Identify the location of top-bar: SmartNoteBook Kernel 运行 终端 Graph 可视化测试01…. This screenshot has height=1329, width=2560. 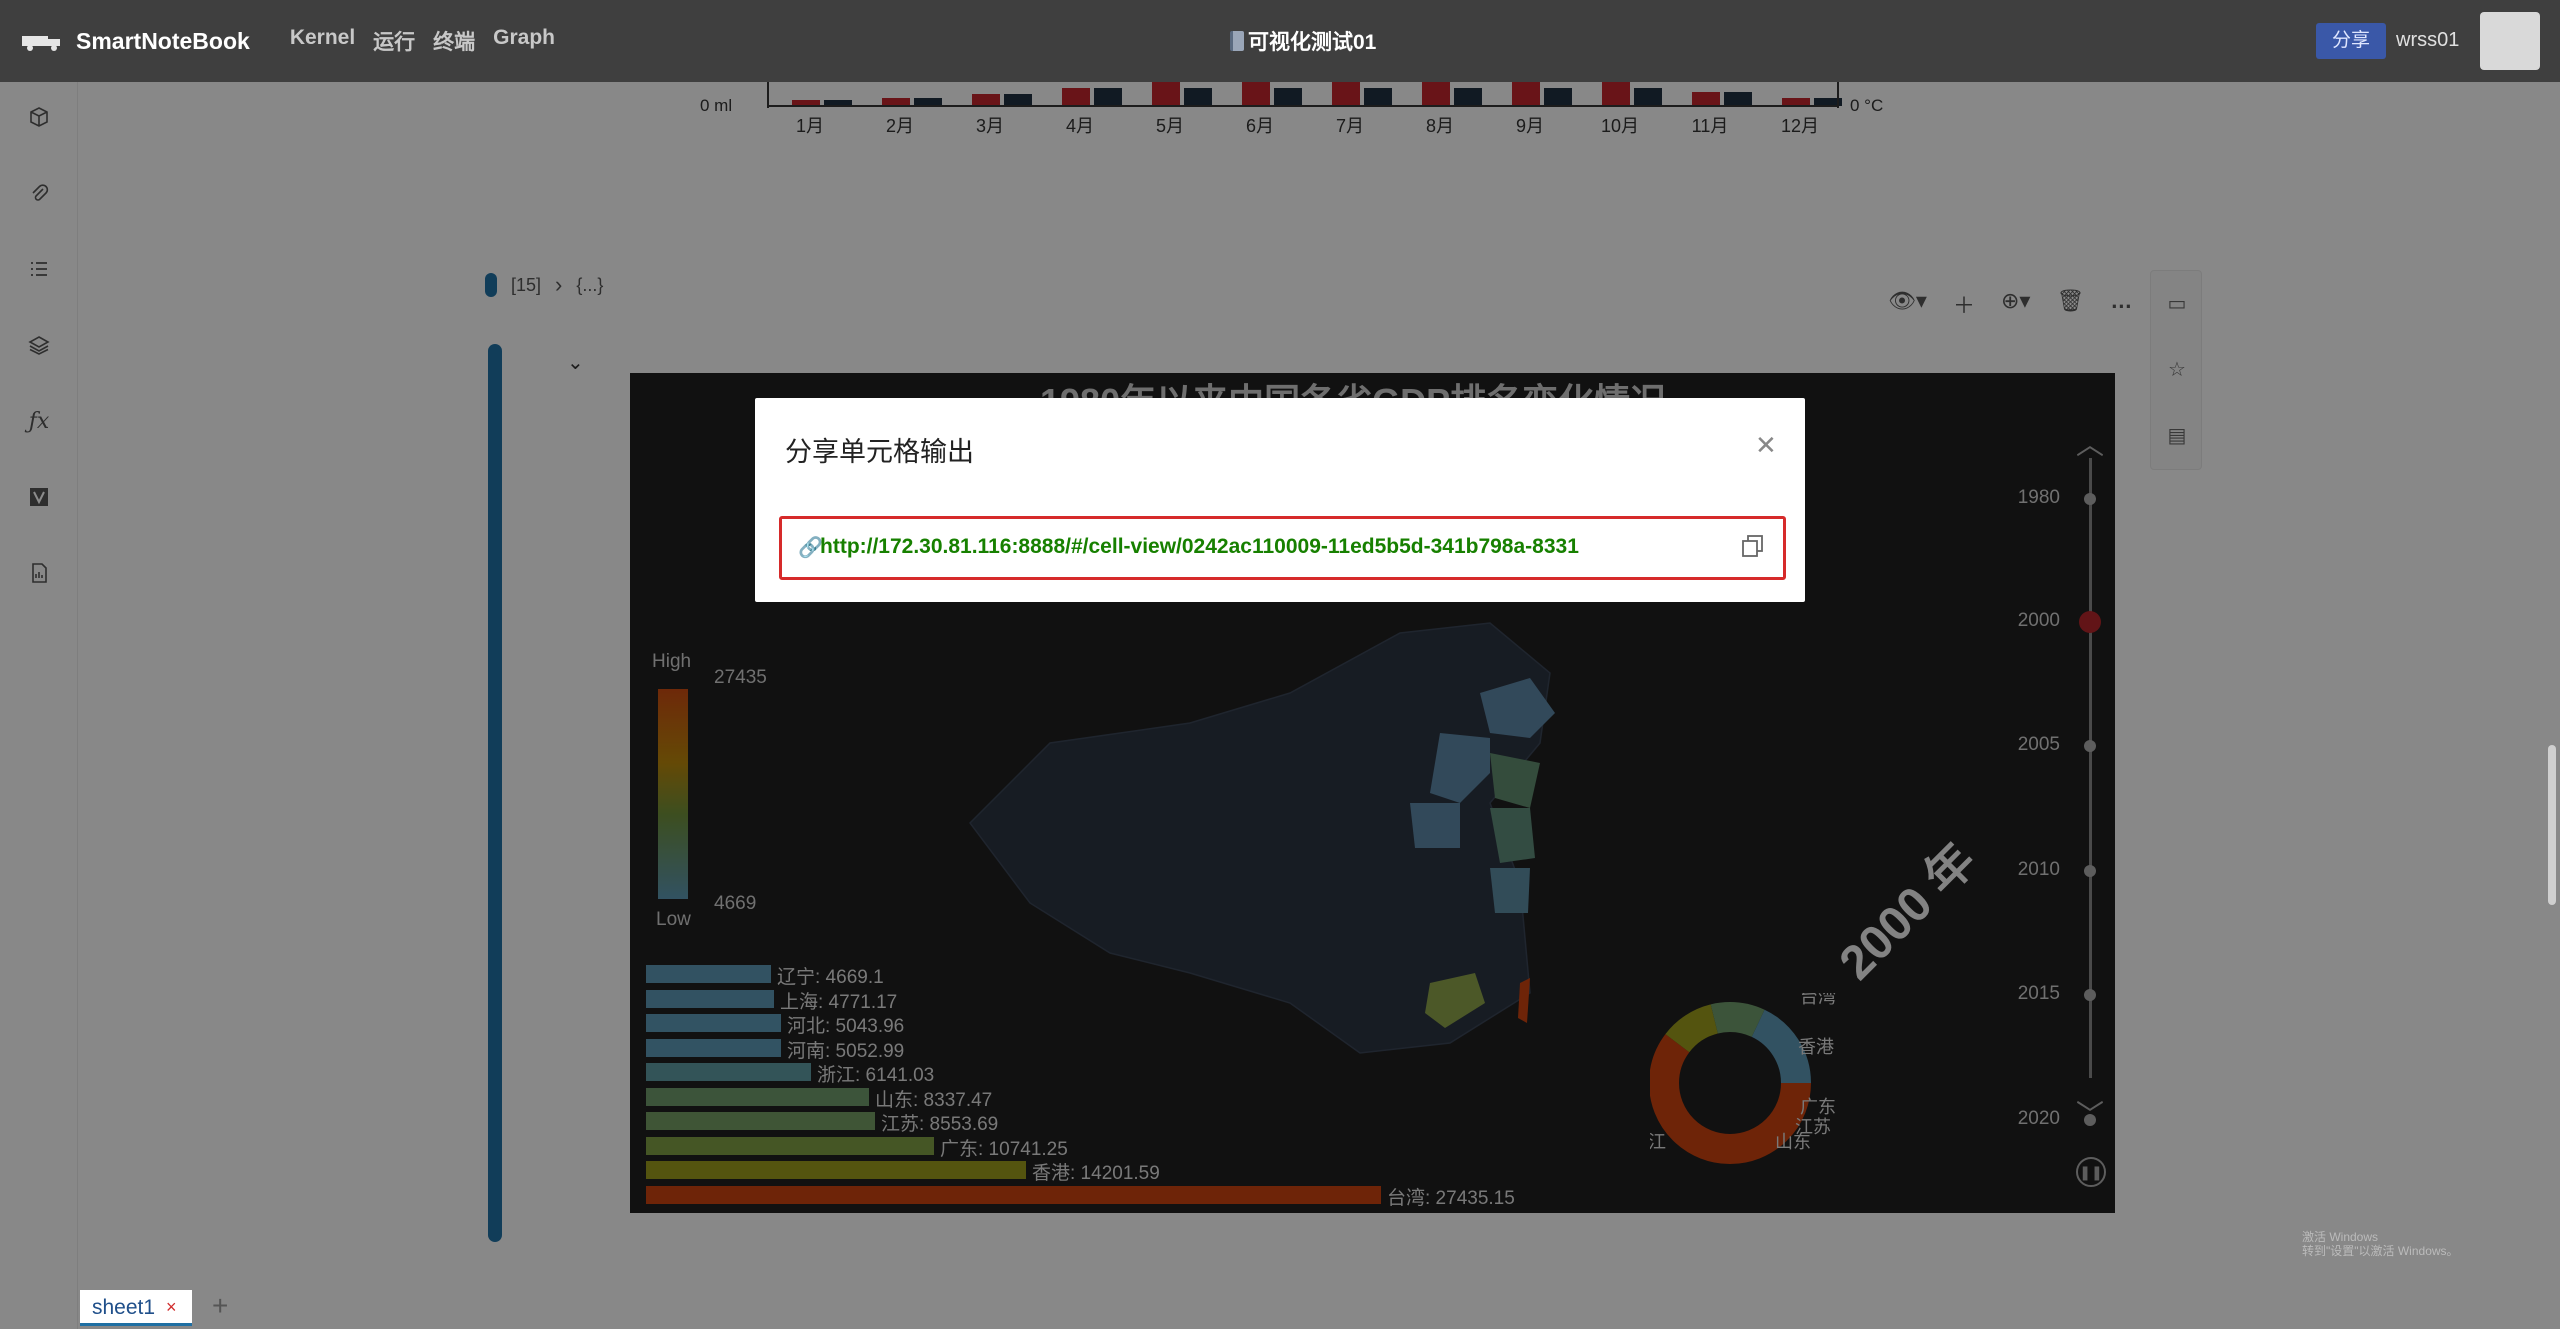
(1280, 41).